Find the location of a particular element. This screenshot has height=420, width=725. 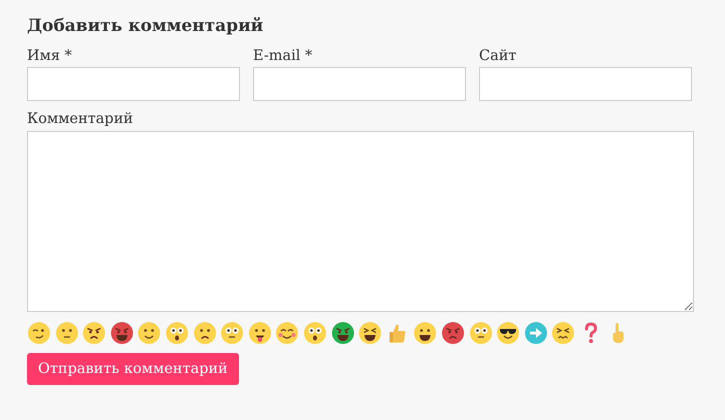

smiling-face-icon is located at coordinates (149, 333).